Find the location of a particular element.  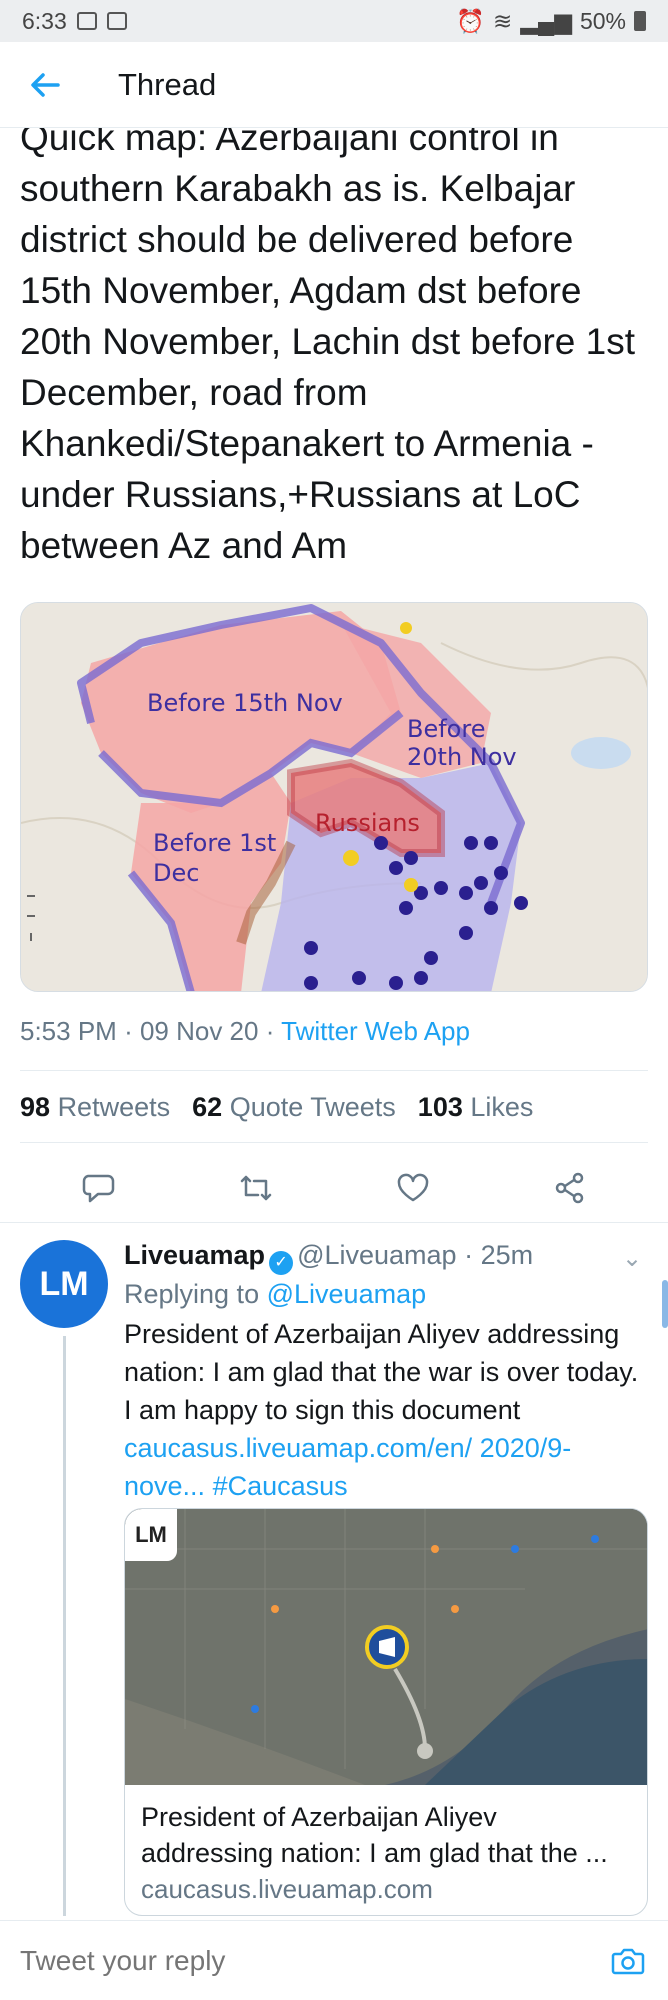

satellite-map-drawing is located at coordinates (386, 1647).